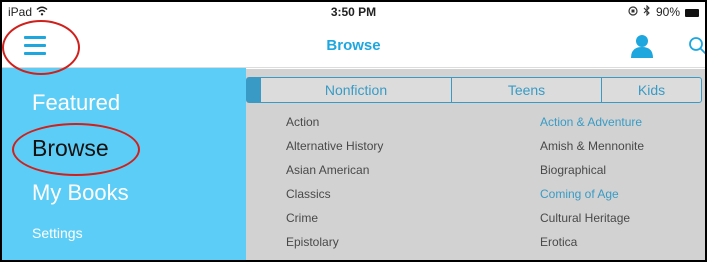  I want to click on menu-item-featured: Featured, so click(76, 103).